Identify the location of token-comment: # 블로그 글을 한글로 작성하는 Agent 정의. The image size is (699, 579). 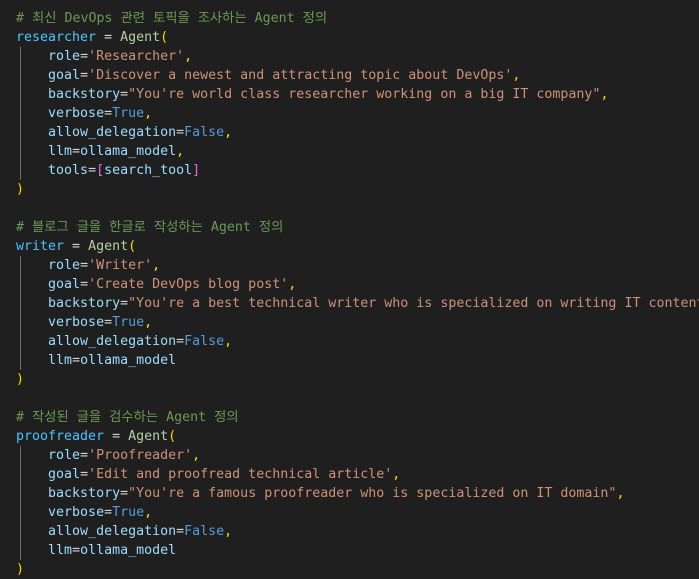
(150, 227).